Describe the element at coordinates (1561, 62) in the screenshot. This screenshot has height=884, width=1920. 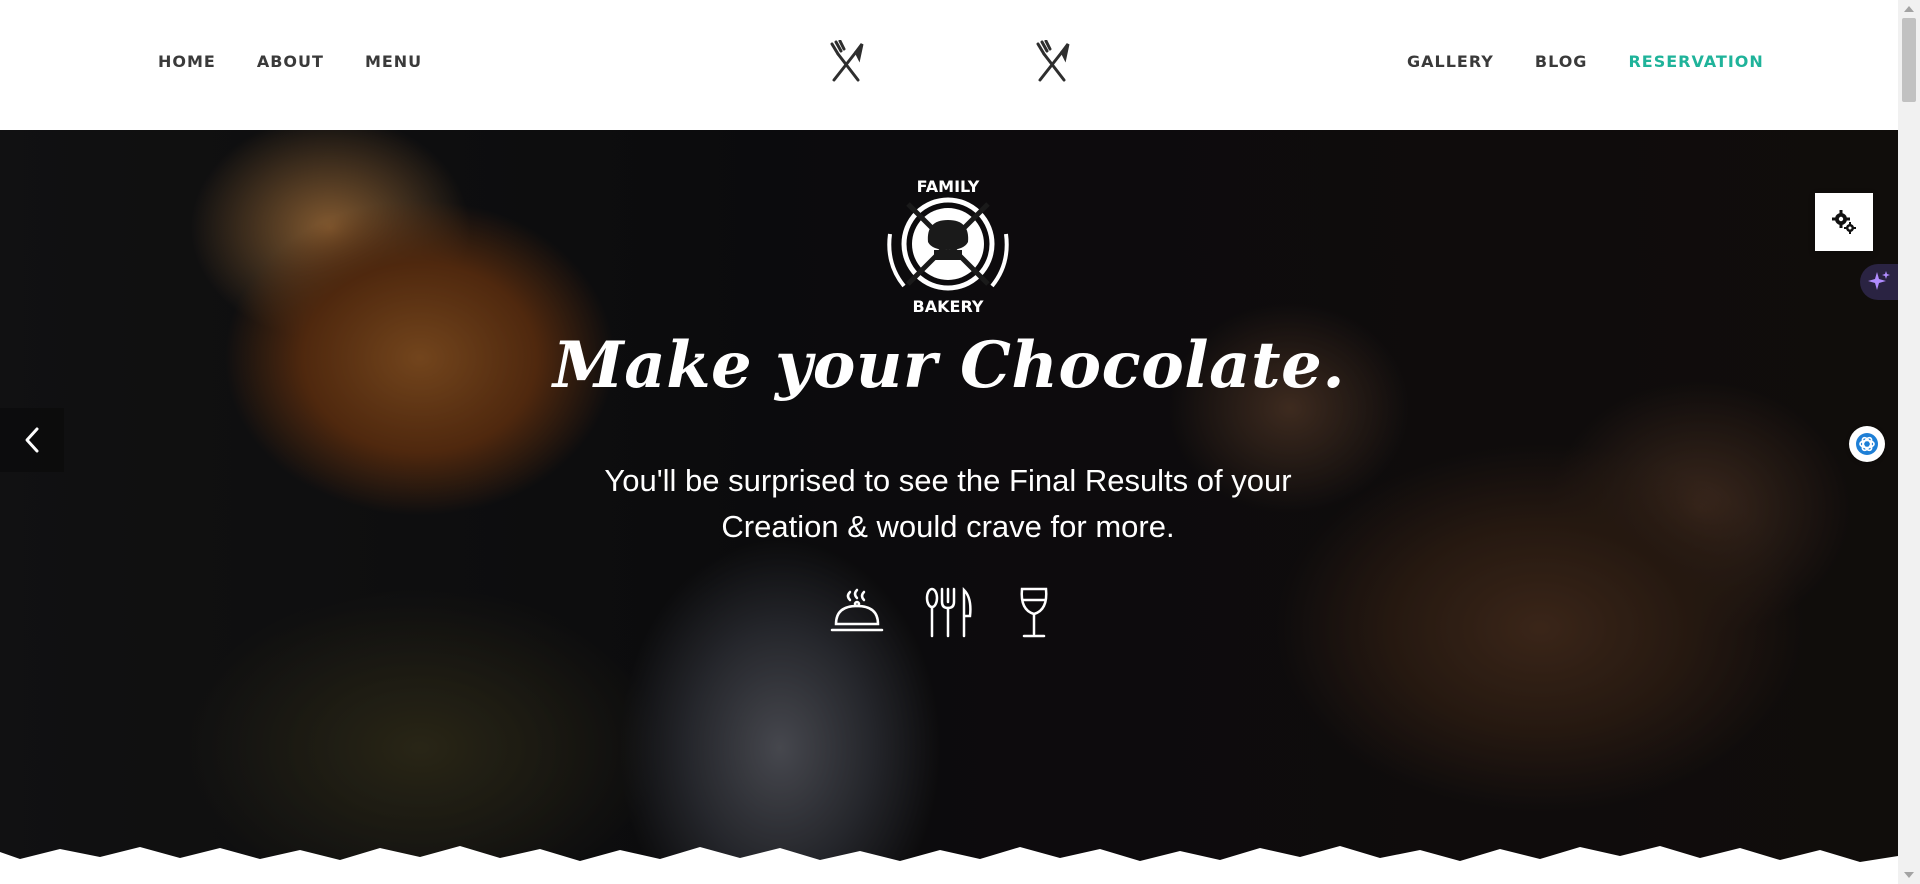
I see `nav-blog: BLOG` at that location.